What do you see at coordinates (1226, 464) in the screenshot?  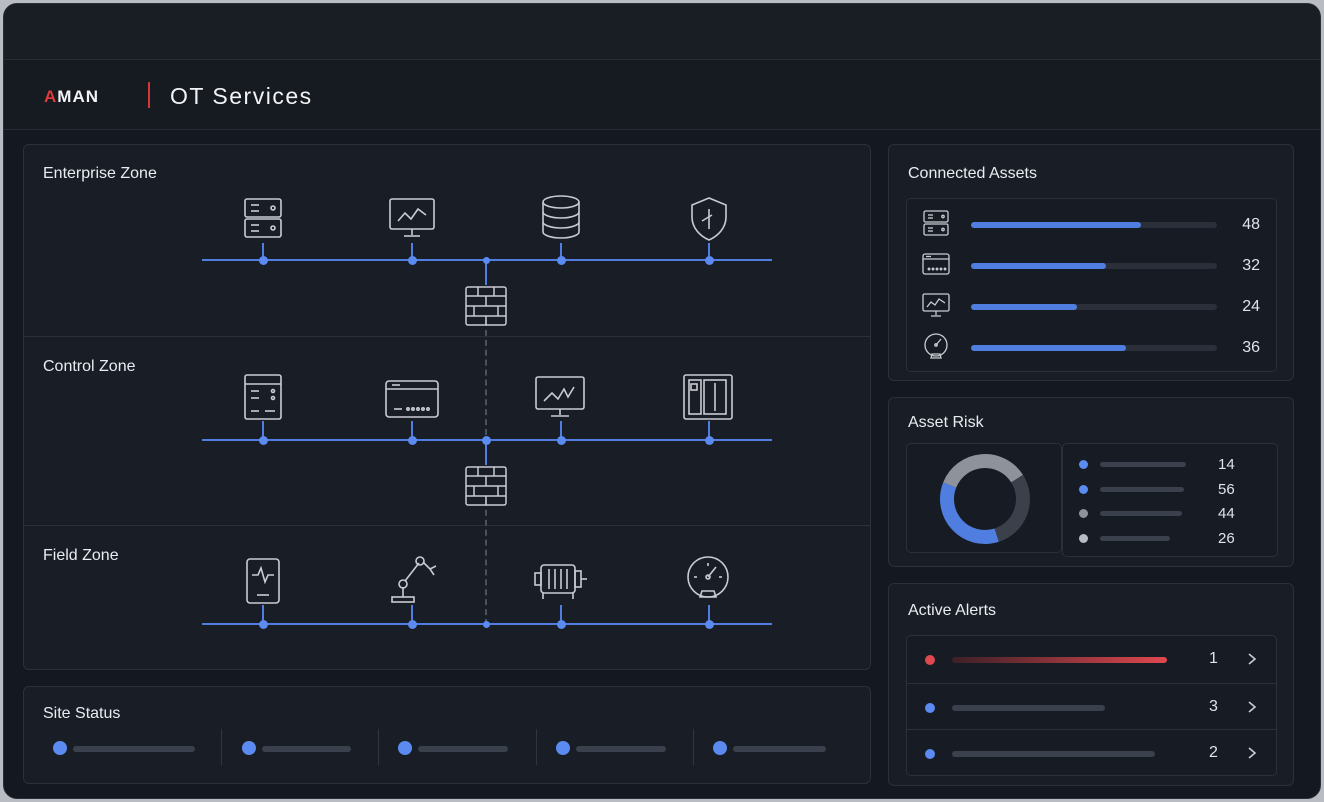 I see `legend-value: 14` at bounding box center [1226, 464].